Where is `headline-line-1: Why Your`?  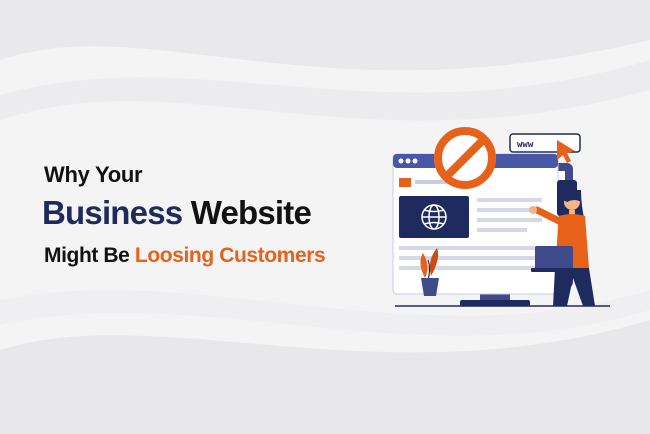
headline-line-1: Why Your is located at coordinates (93, 174).